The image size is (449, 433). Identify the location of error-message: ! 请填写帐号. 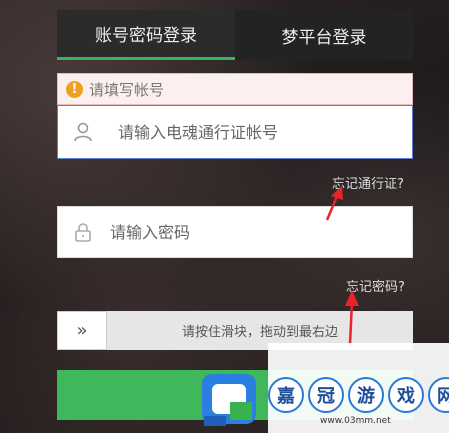
(235, 89).